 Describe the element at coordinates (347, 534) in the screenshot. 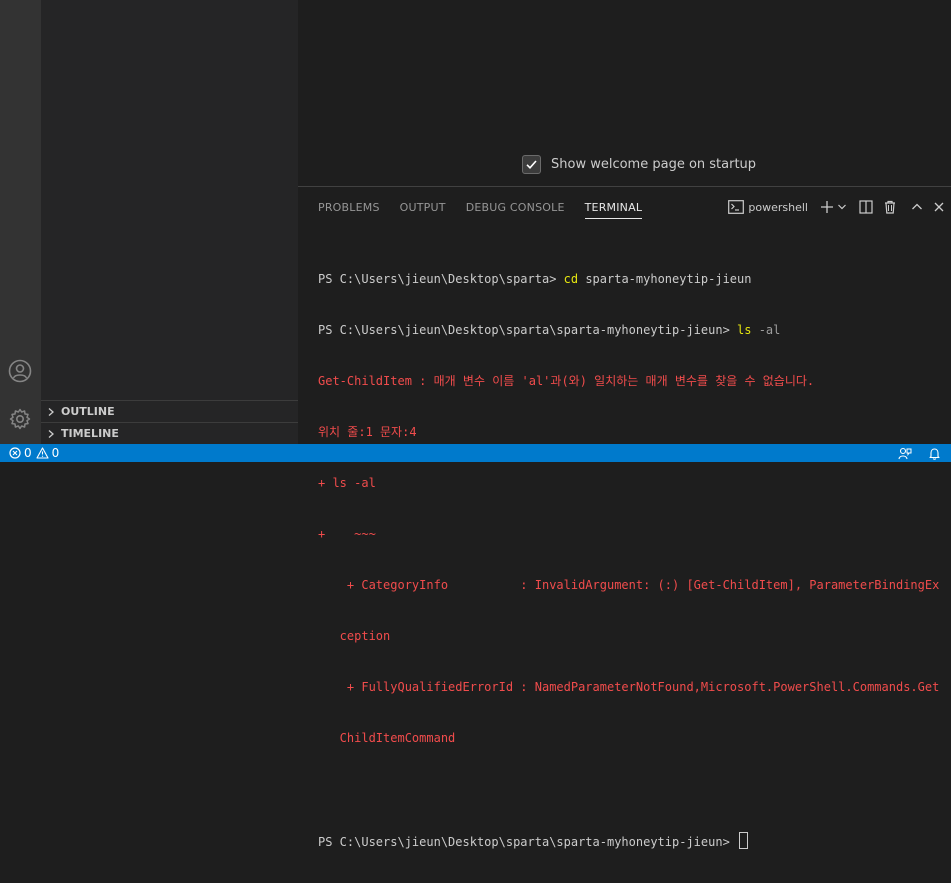

I see `terminal-error-line: + ~~~` at that location.